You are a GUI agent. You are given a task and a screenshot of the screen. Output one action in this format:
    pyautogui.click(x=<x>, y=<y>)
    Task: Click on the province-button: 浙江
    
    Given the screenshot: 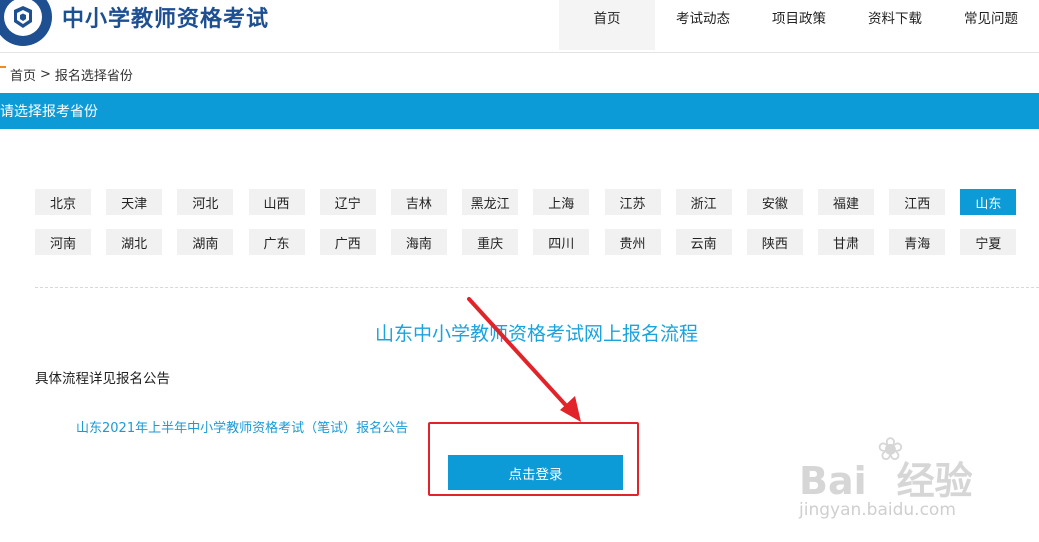 What is the action you would take?
    pyautogui.click(x=703, y=202)
    